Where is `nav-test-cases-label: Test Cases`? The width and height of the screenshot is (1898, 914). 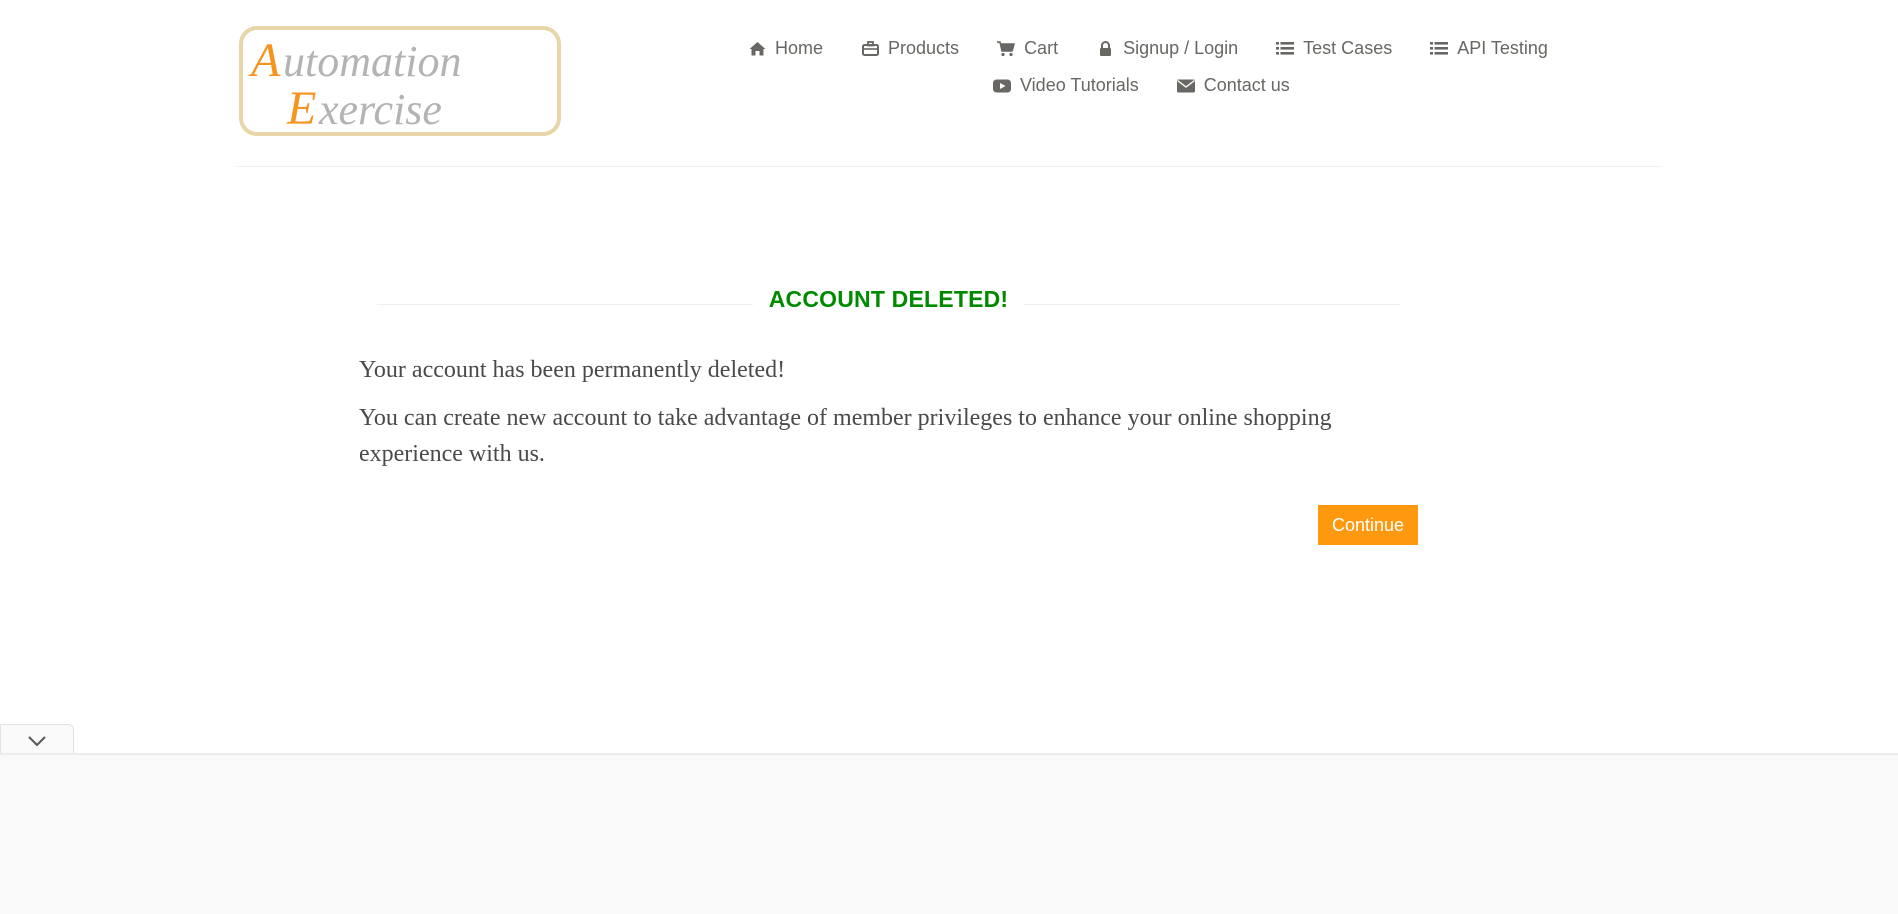
nav-test-cases-label: Test Cases is located at coordinates (1348, 48).